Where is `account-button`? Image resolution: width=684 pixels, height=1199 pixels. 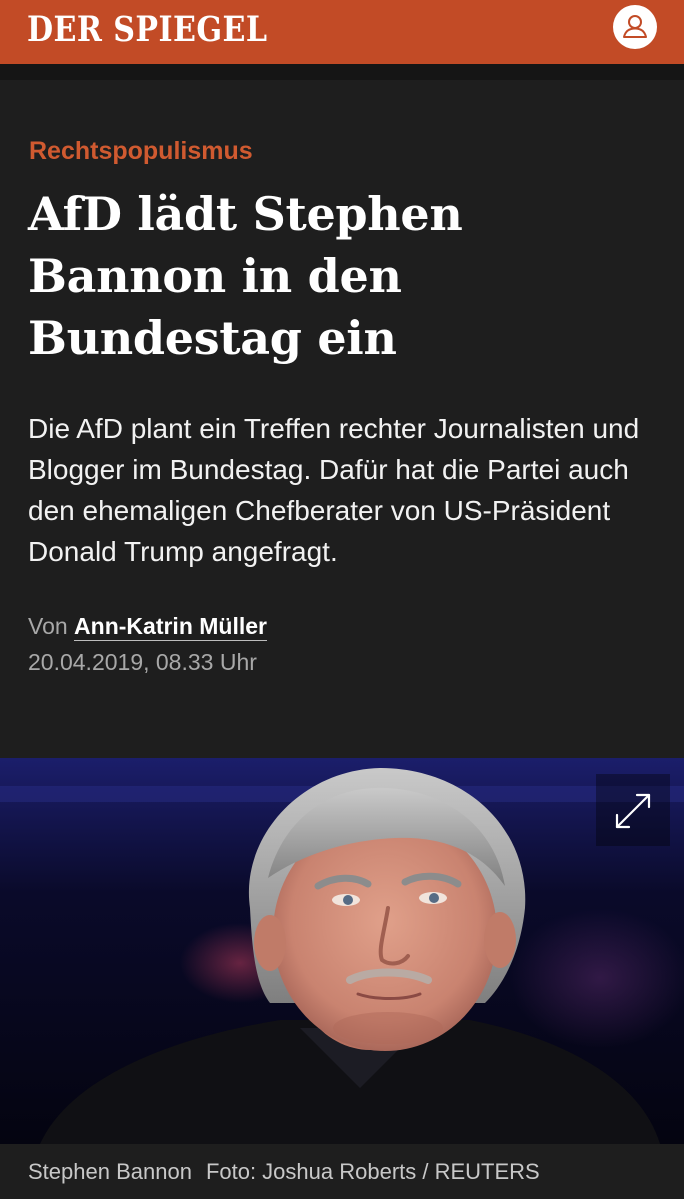
account-button is located at coordinates (635, 27).